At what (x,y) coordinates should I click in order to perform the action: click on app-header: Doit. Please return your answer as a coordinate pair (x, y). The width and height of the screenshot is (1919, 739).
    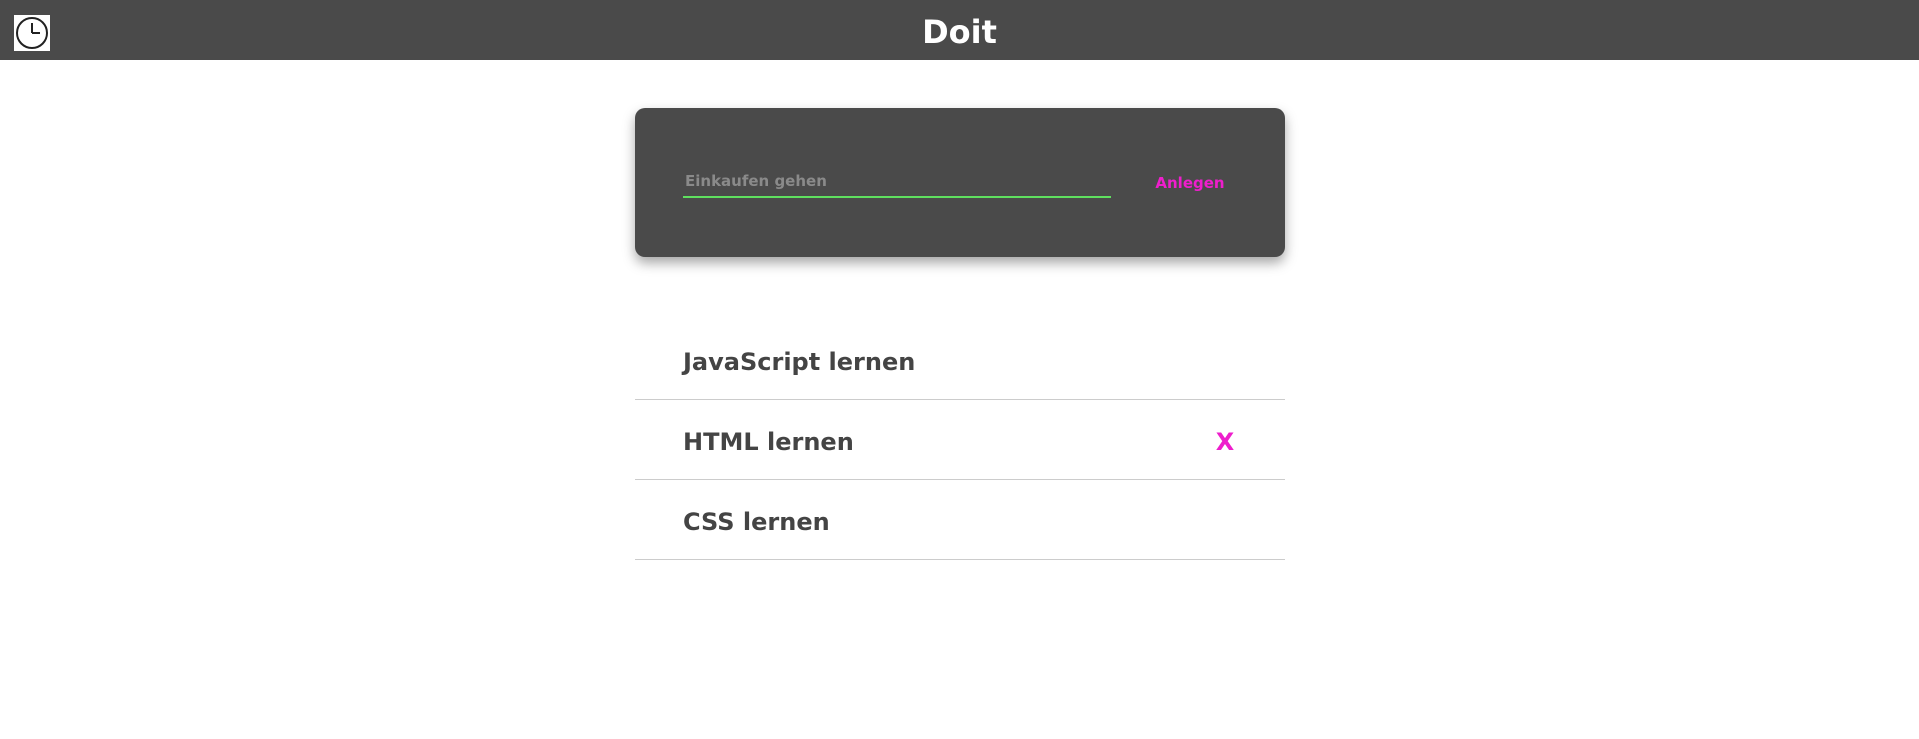
    Looking at the image, I should click on (959, 30).